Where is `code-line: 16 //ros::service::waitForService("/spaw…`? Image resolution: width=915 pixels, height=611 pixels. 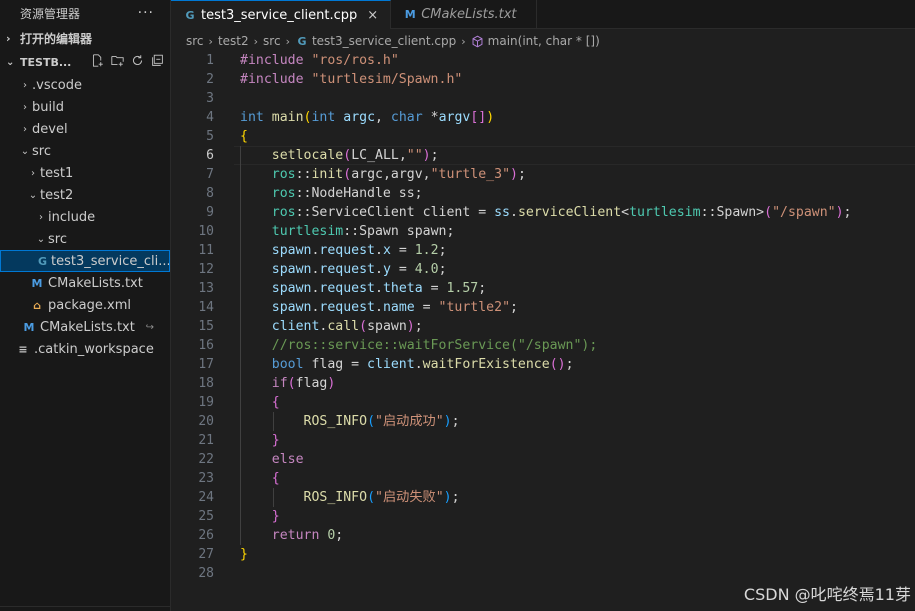
code-line: 16 //ros::service::waitForService("/spaw… is located at coordinates (543, 345).